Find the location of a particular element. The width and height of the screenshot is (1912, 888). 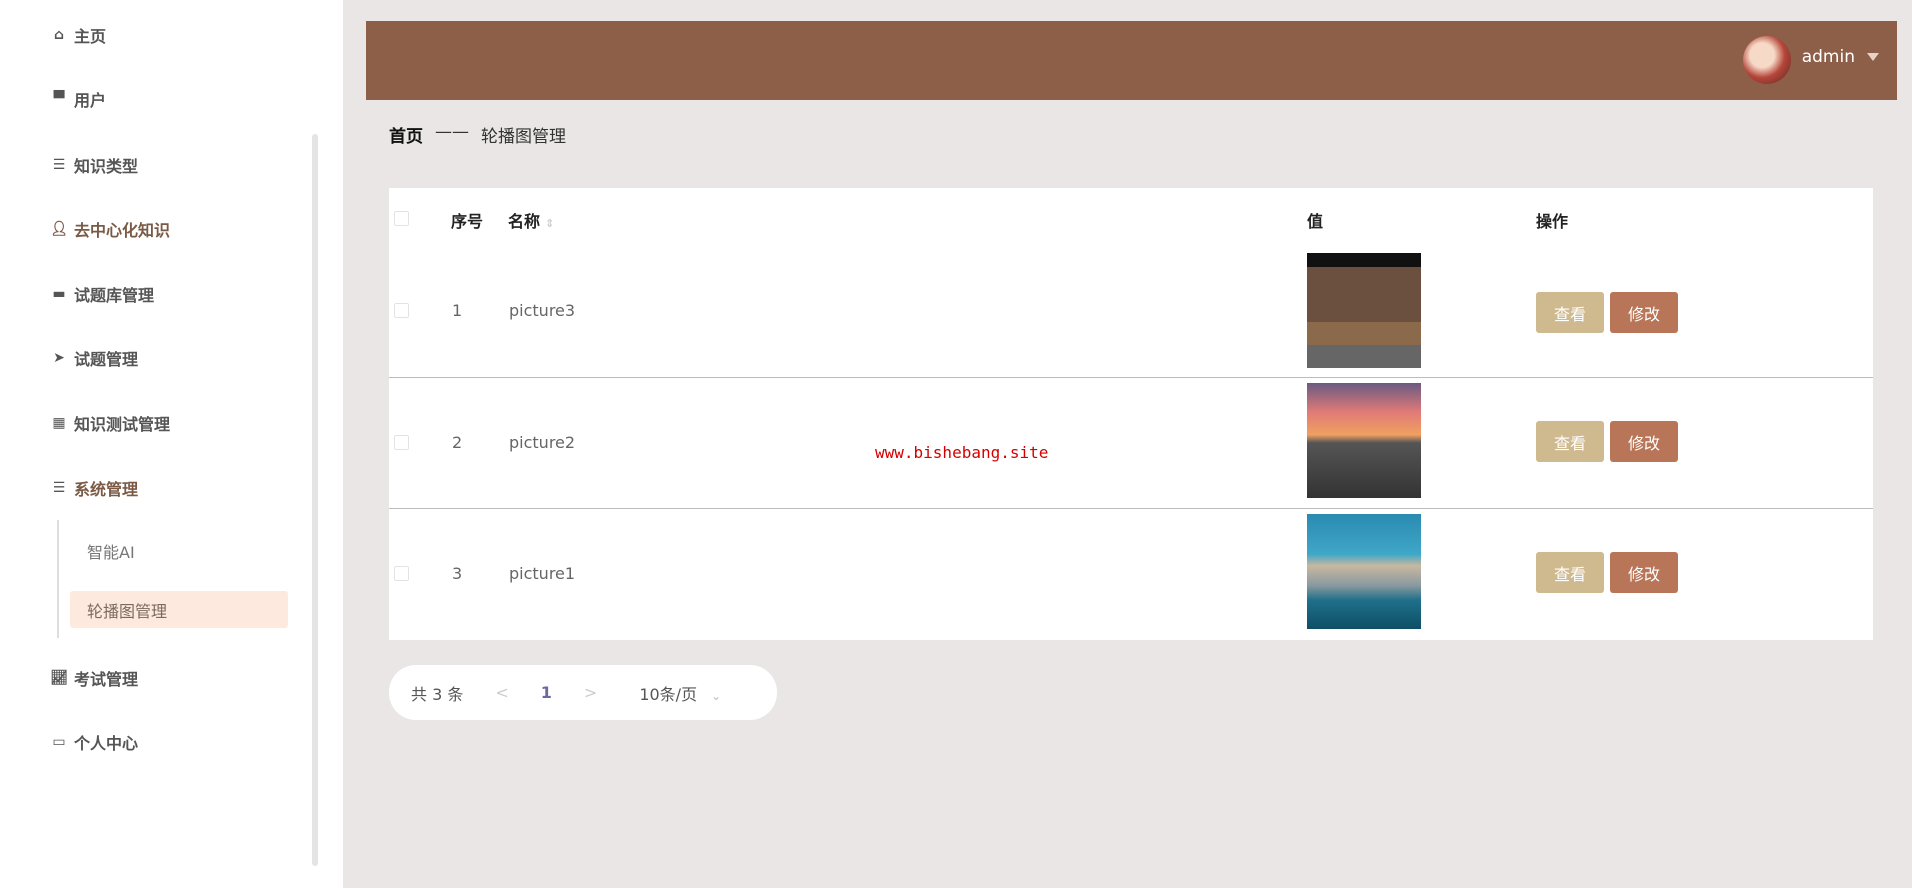

submenu-item-carousel: 轮播图管理 is located at coordinates (179, 609).